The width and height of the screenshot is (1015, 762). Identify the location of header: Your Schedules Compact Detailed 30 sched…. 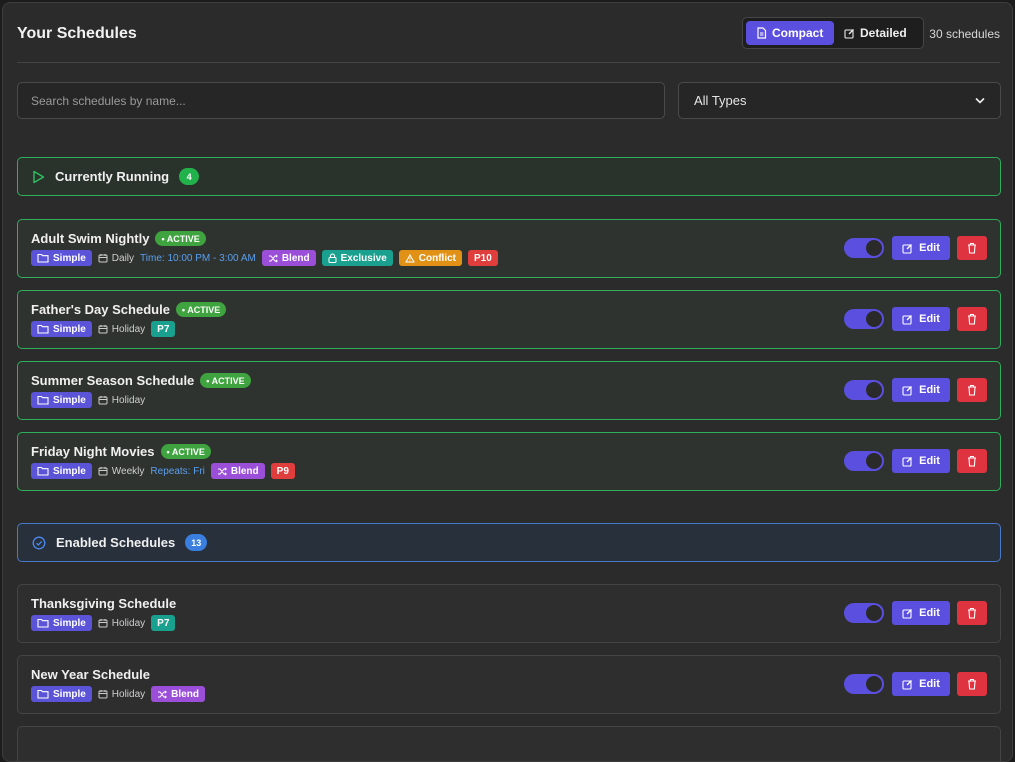
(508, 40).